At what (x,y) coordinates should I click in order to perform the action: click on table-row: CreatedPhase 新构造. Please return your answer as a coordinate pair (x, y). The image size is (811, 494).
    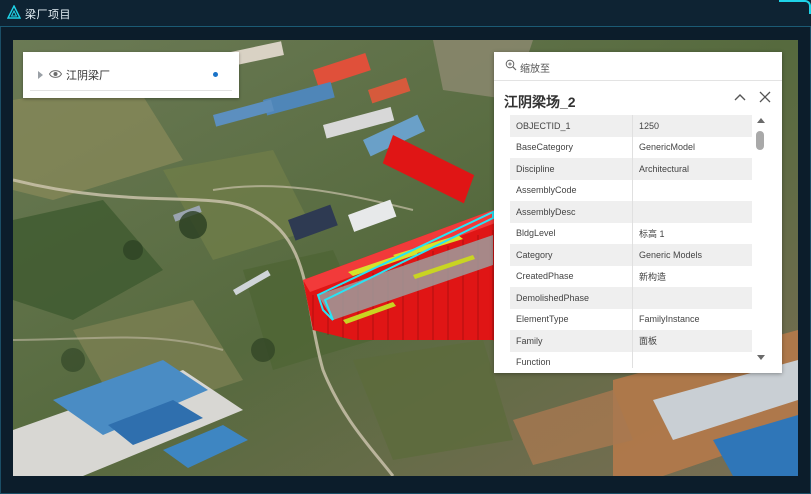
    Looking at the image, I should click on (631, 276).